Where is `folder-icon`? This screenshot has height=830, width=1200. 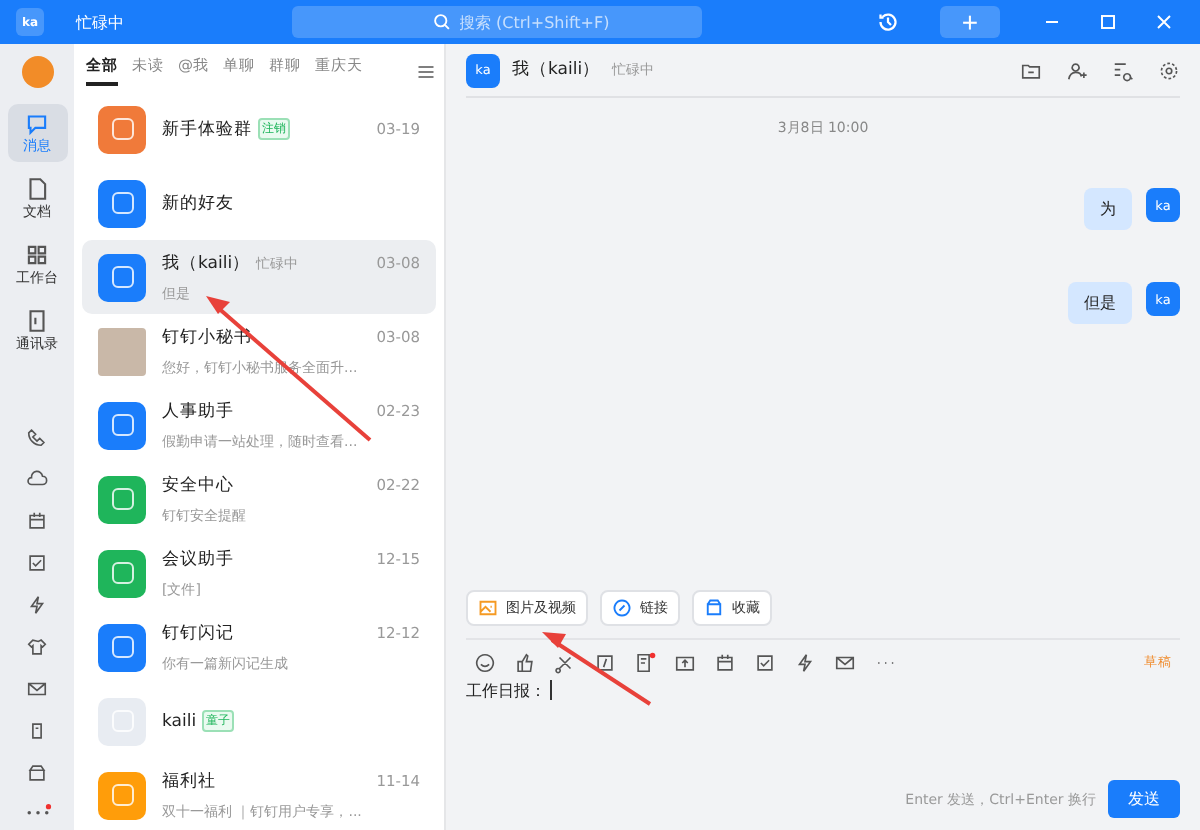
folder-icon is located at coordinates (1031, 70).